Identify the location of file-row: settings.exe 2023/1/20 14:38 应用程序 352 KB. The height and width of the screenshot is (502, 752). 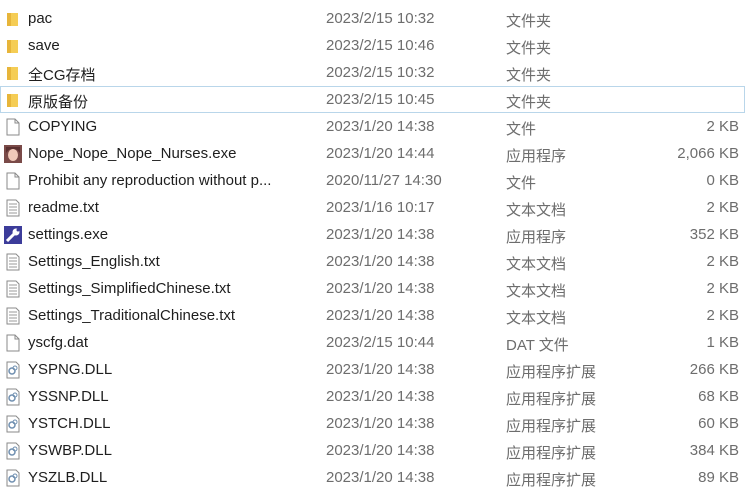
(372, 234).